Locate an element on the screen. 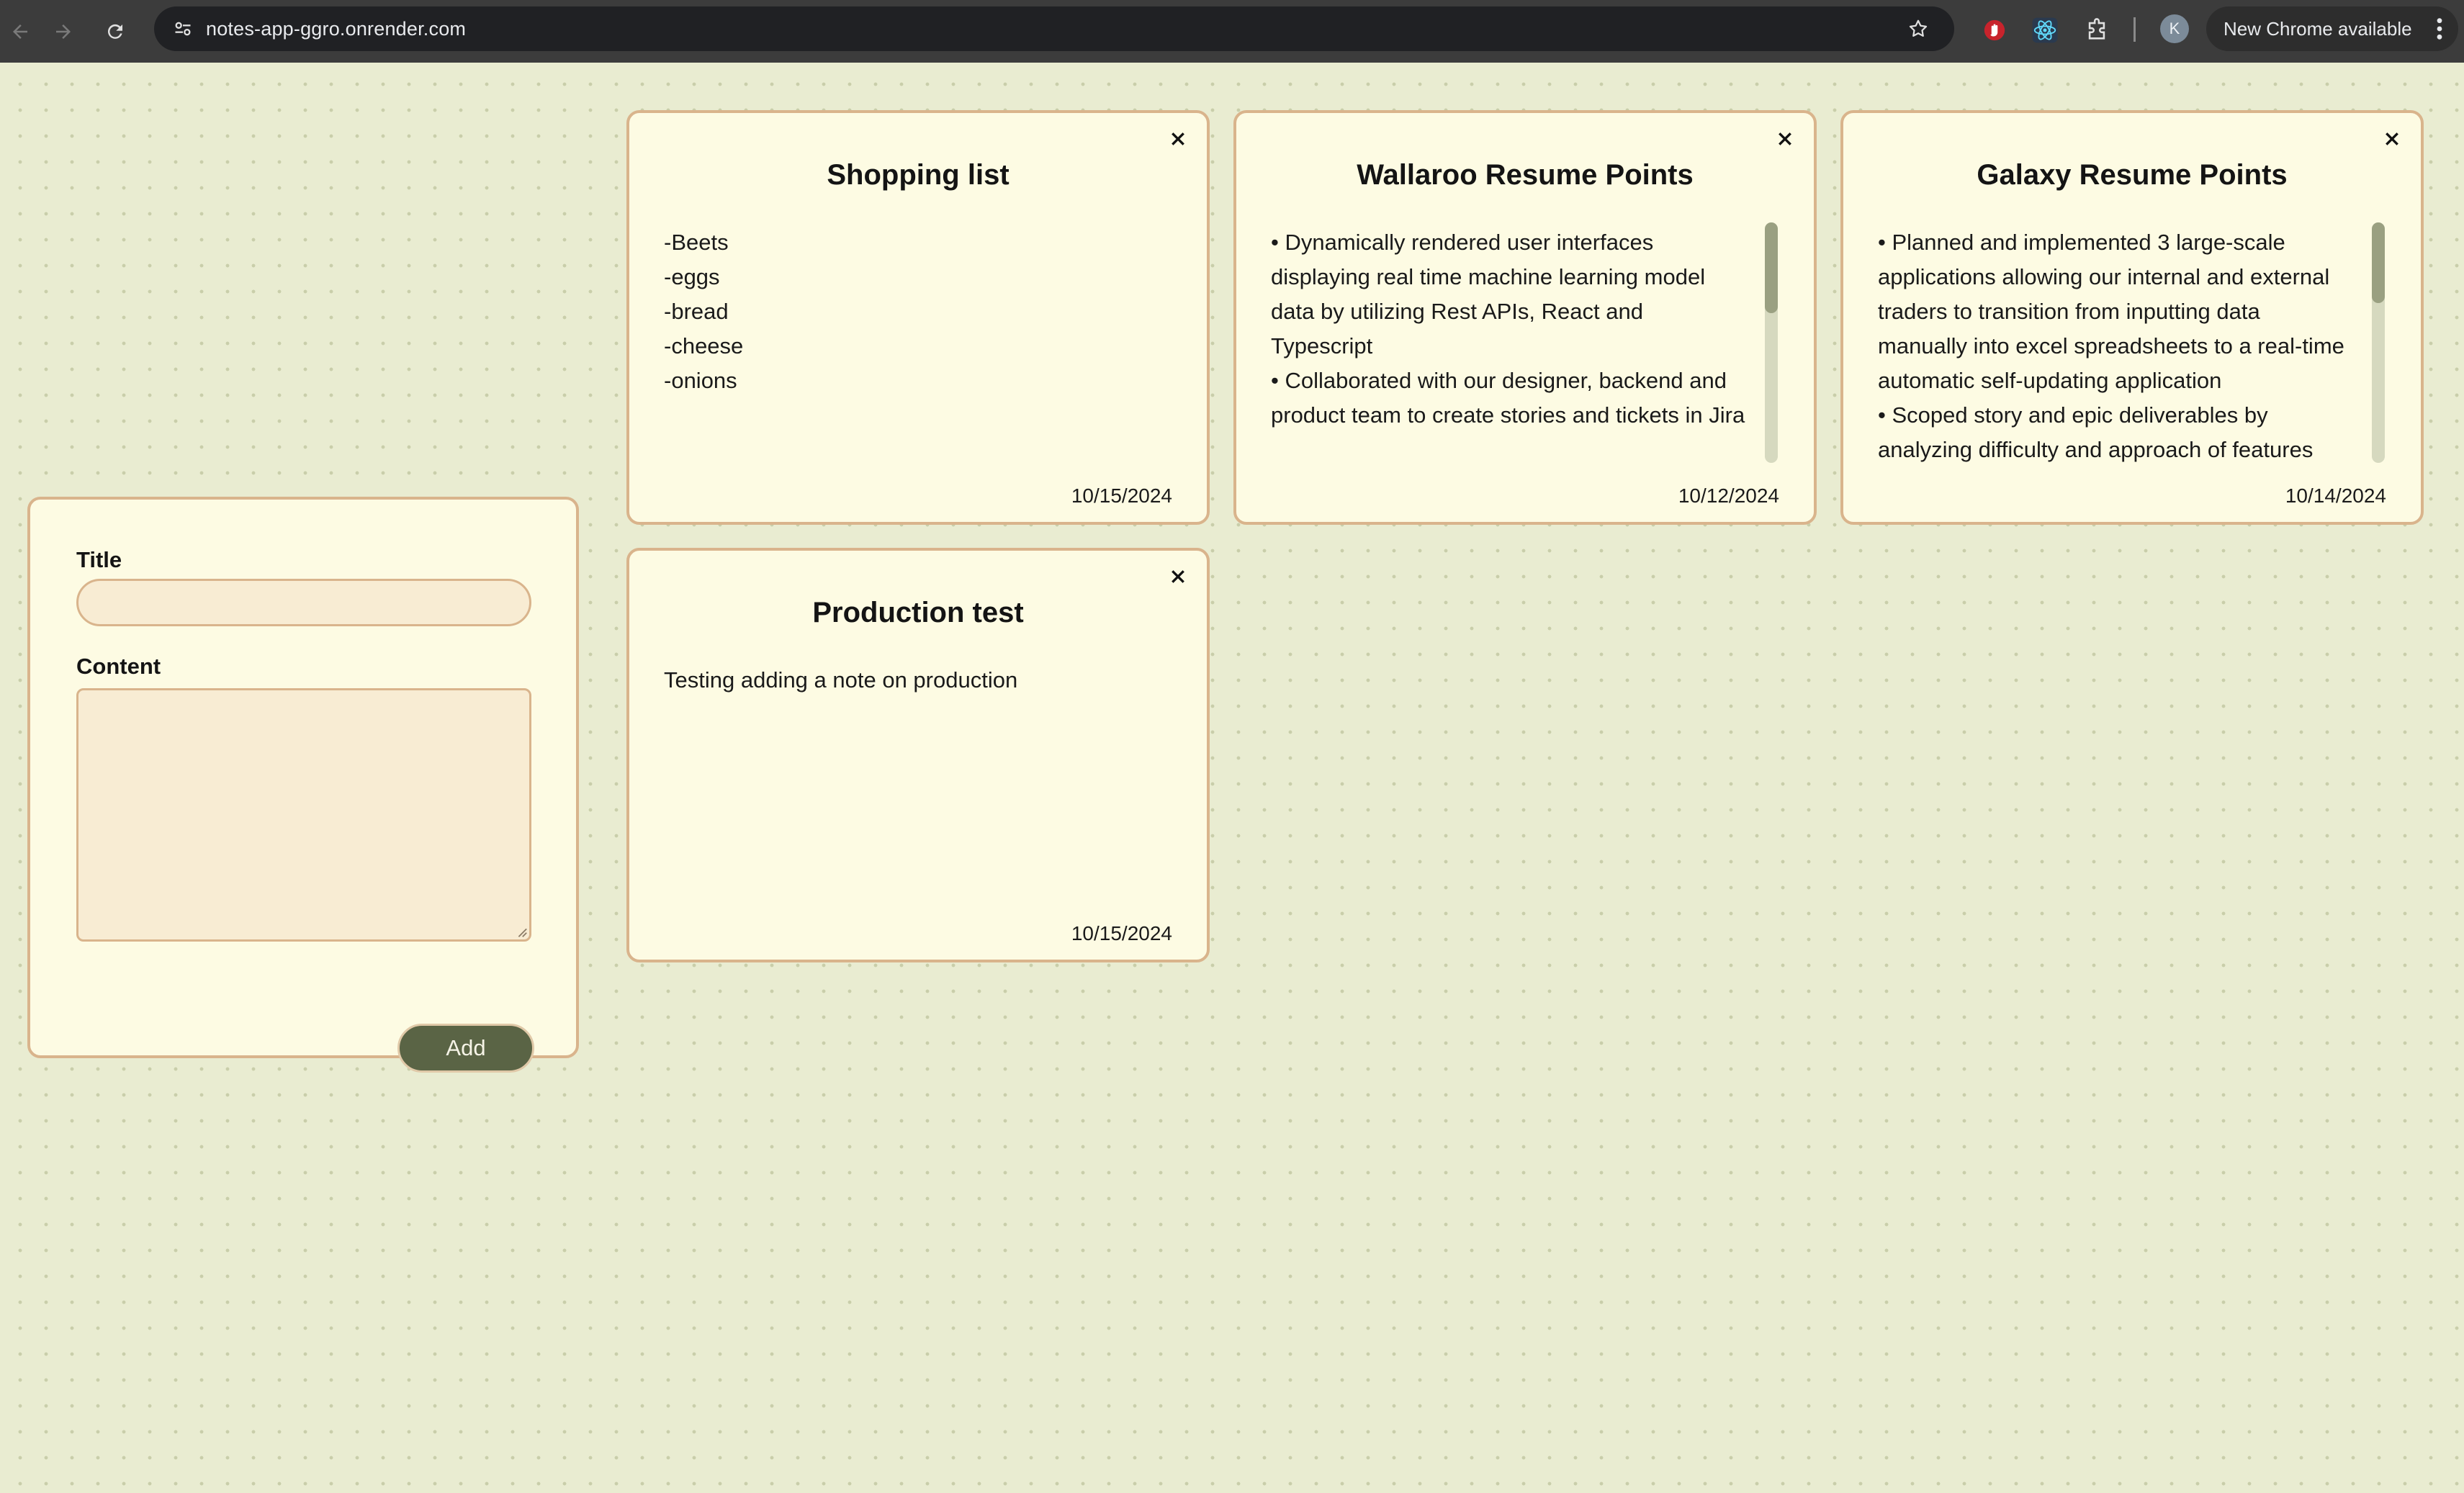 Image resolution: width=2464 pixels, height=1493 pixels. reload-icon is located at coordinates (115, 32).